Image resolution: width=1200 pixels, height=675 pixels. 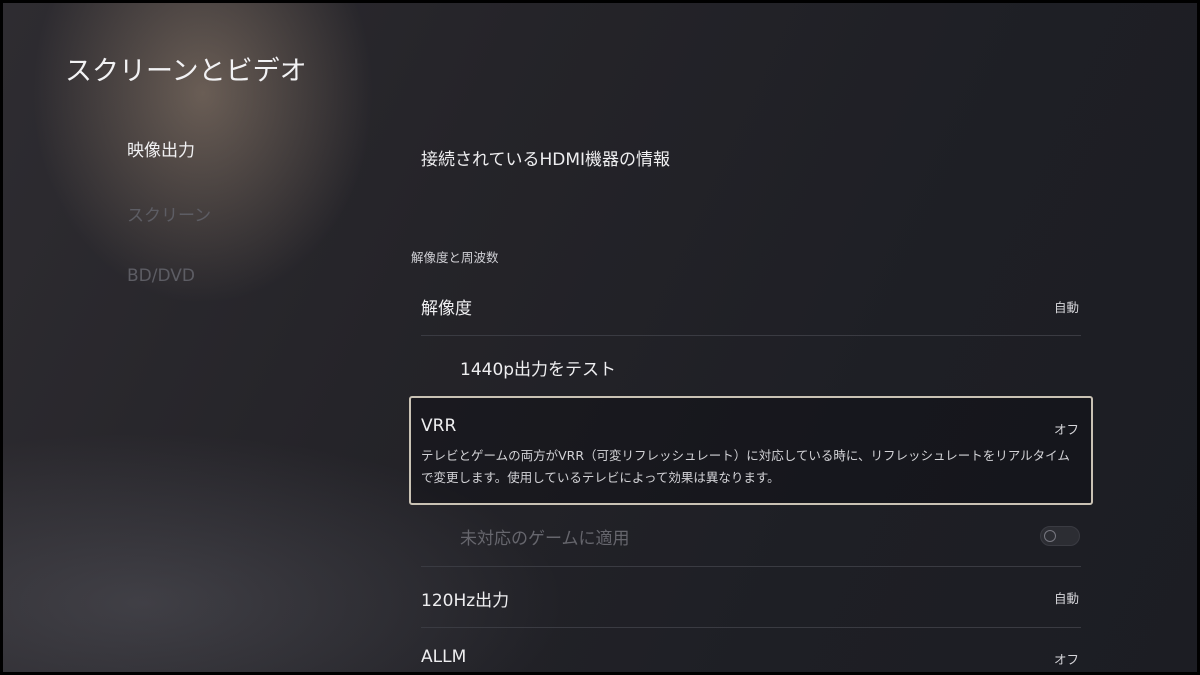 I want to click on apply-unsupported-games-label: 未対応のゲームに適用, so click(x=545, y=539).